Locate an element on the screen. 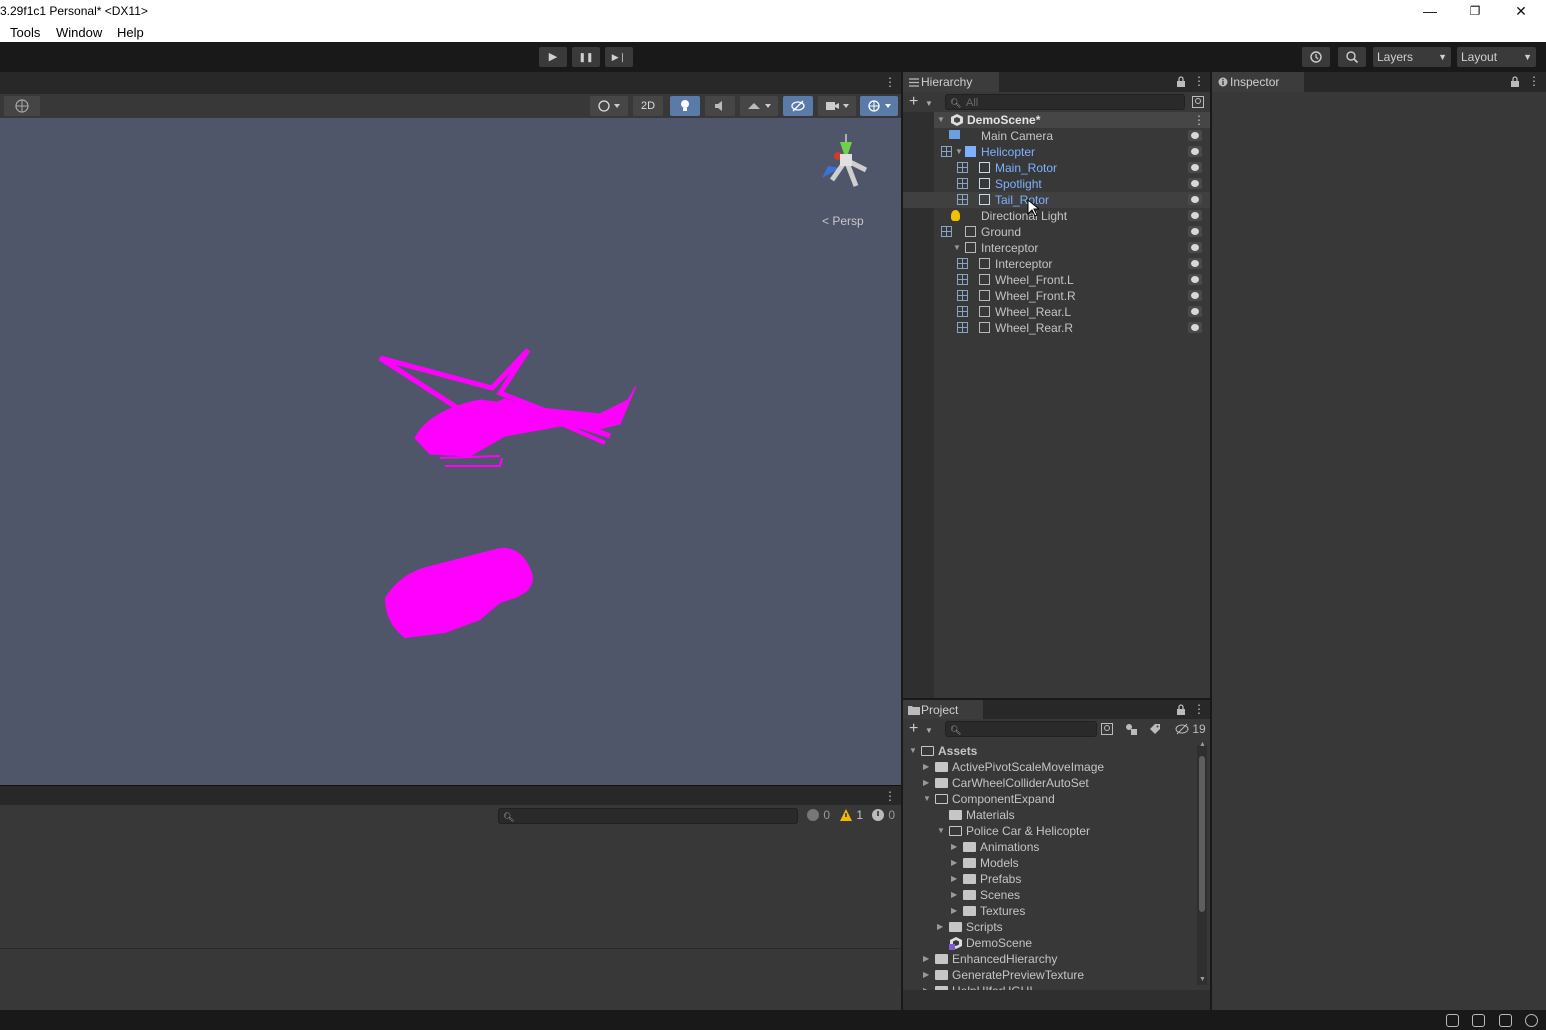 This screenshot has height=1030, width=1546. cloud-icon is located at coordinates (1505, 1020).